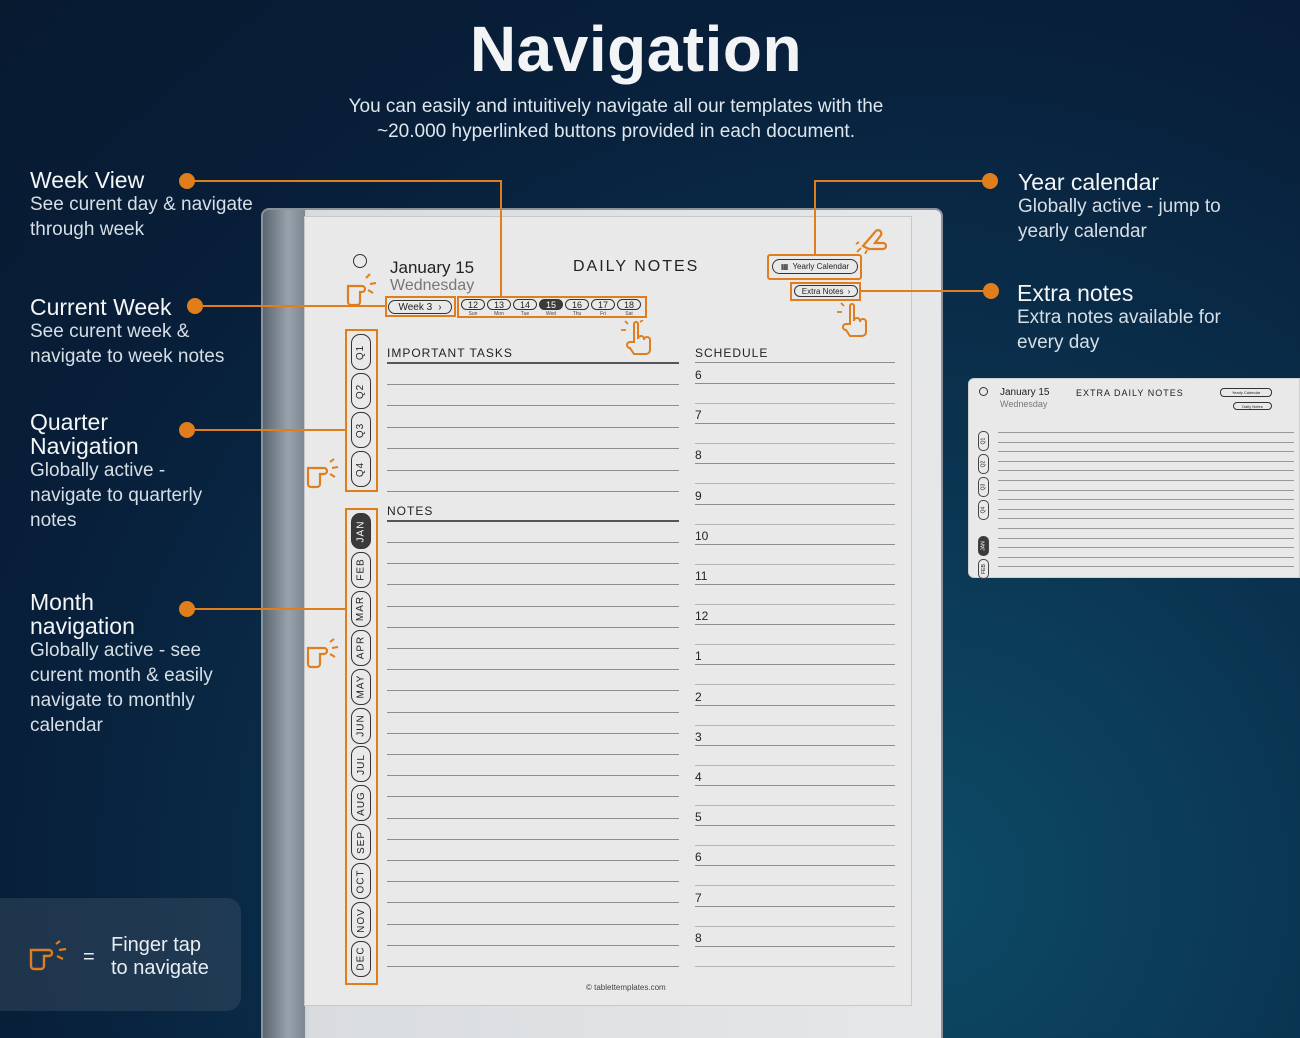 The image size is (1300, 1038). I want to click on mini-yearly-button: Yearly Calendar, so click(1246, 392).